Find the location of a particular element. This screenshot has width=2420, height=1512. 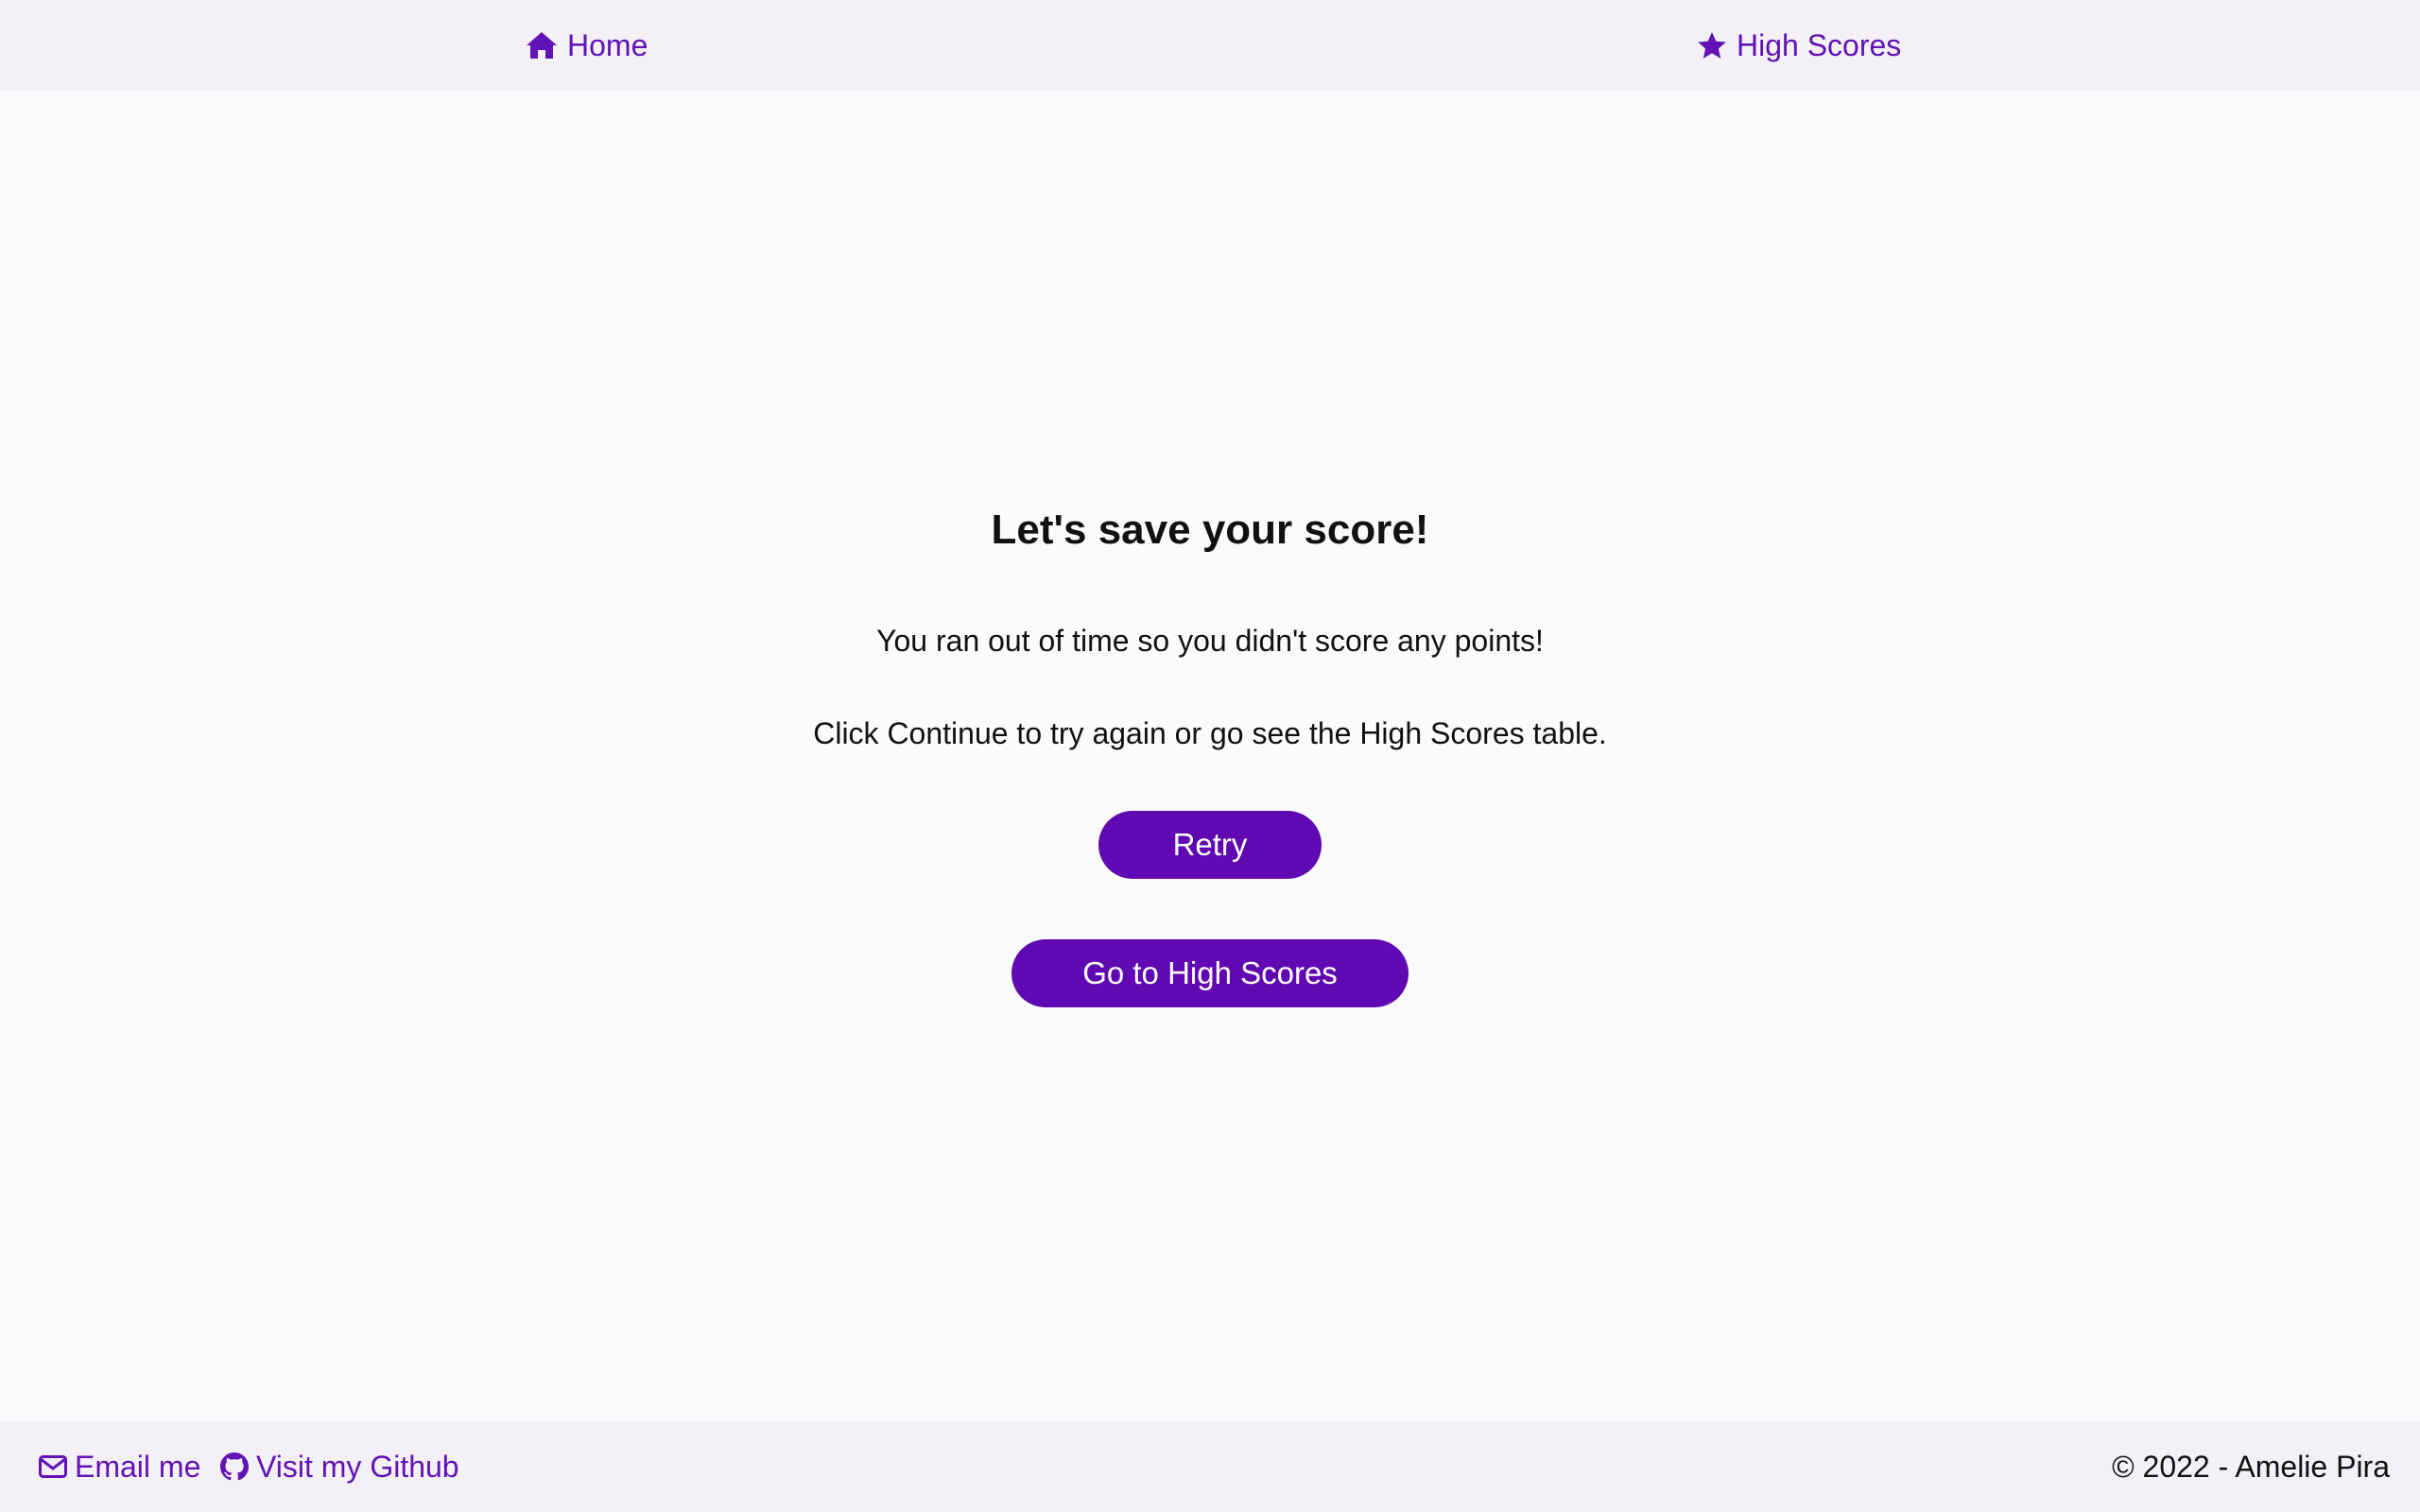

nav-home-label: Home is located at coordinates (607, 44).